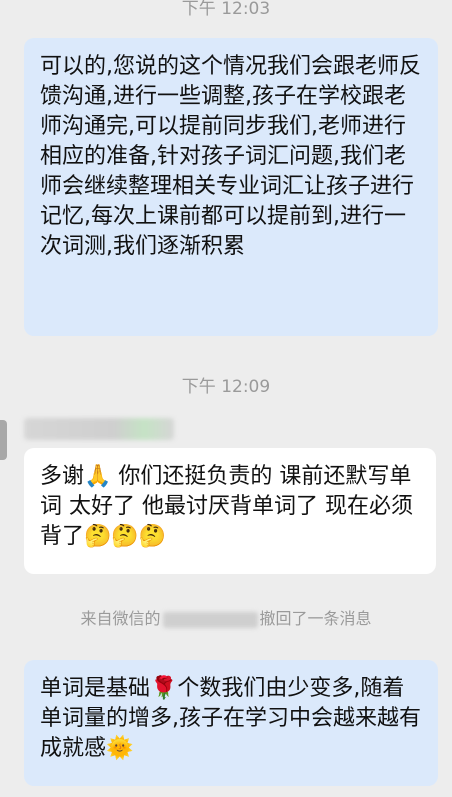 Image resolution: width=452 pixels, height=797 pixels. I want to click on notice-suffix: 撤回了一条消息, so click(315, 618).